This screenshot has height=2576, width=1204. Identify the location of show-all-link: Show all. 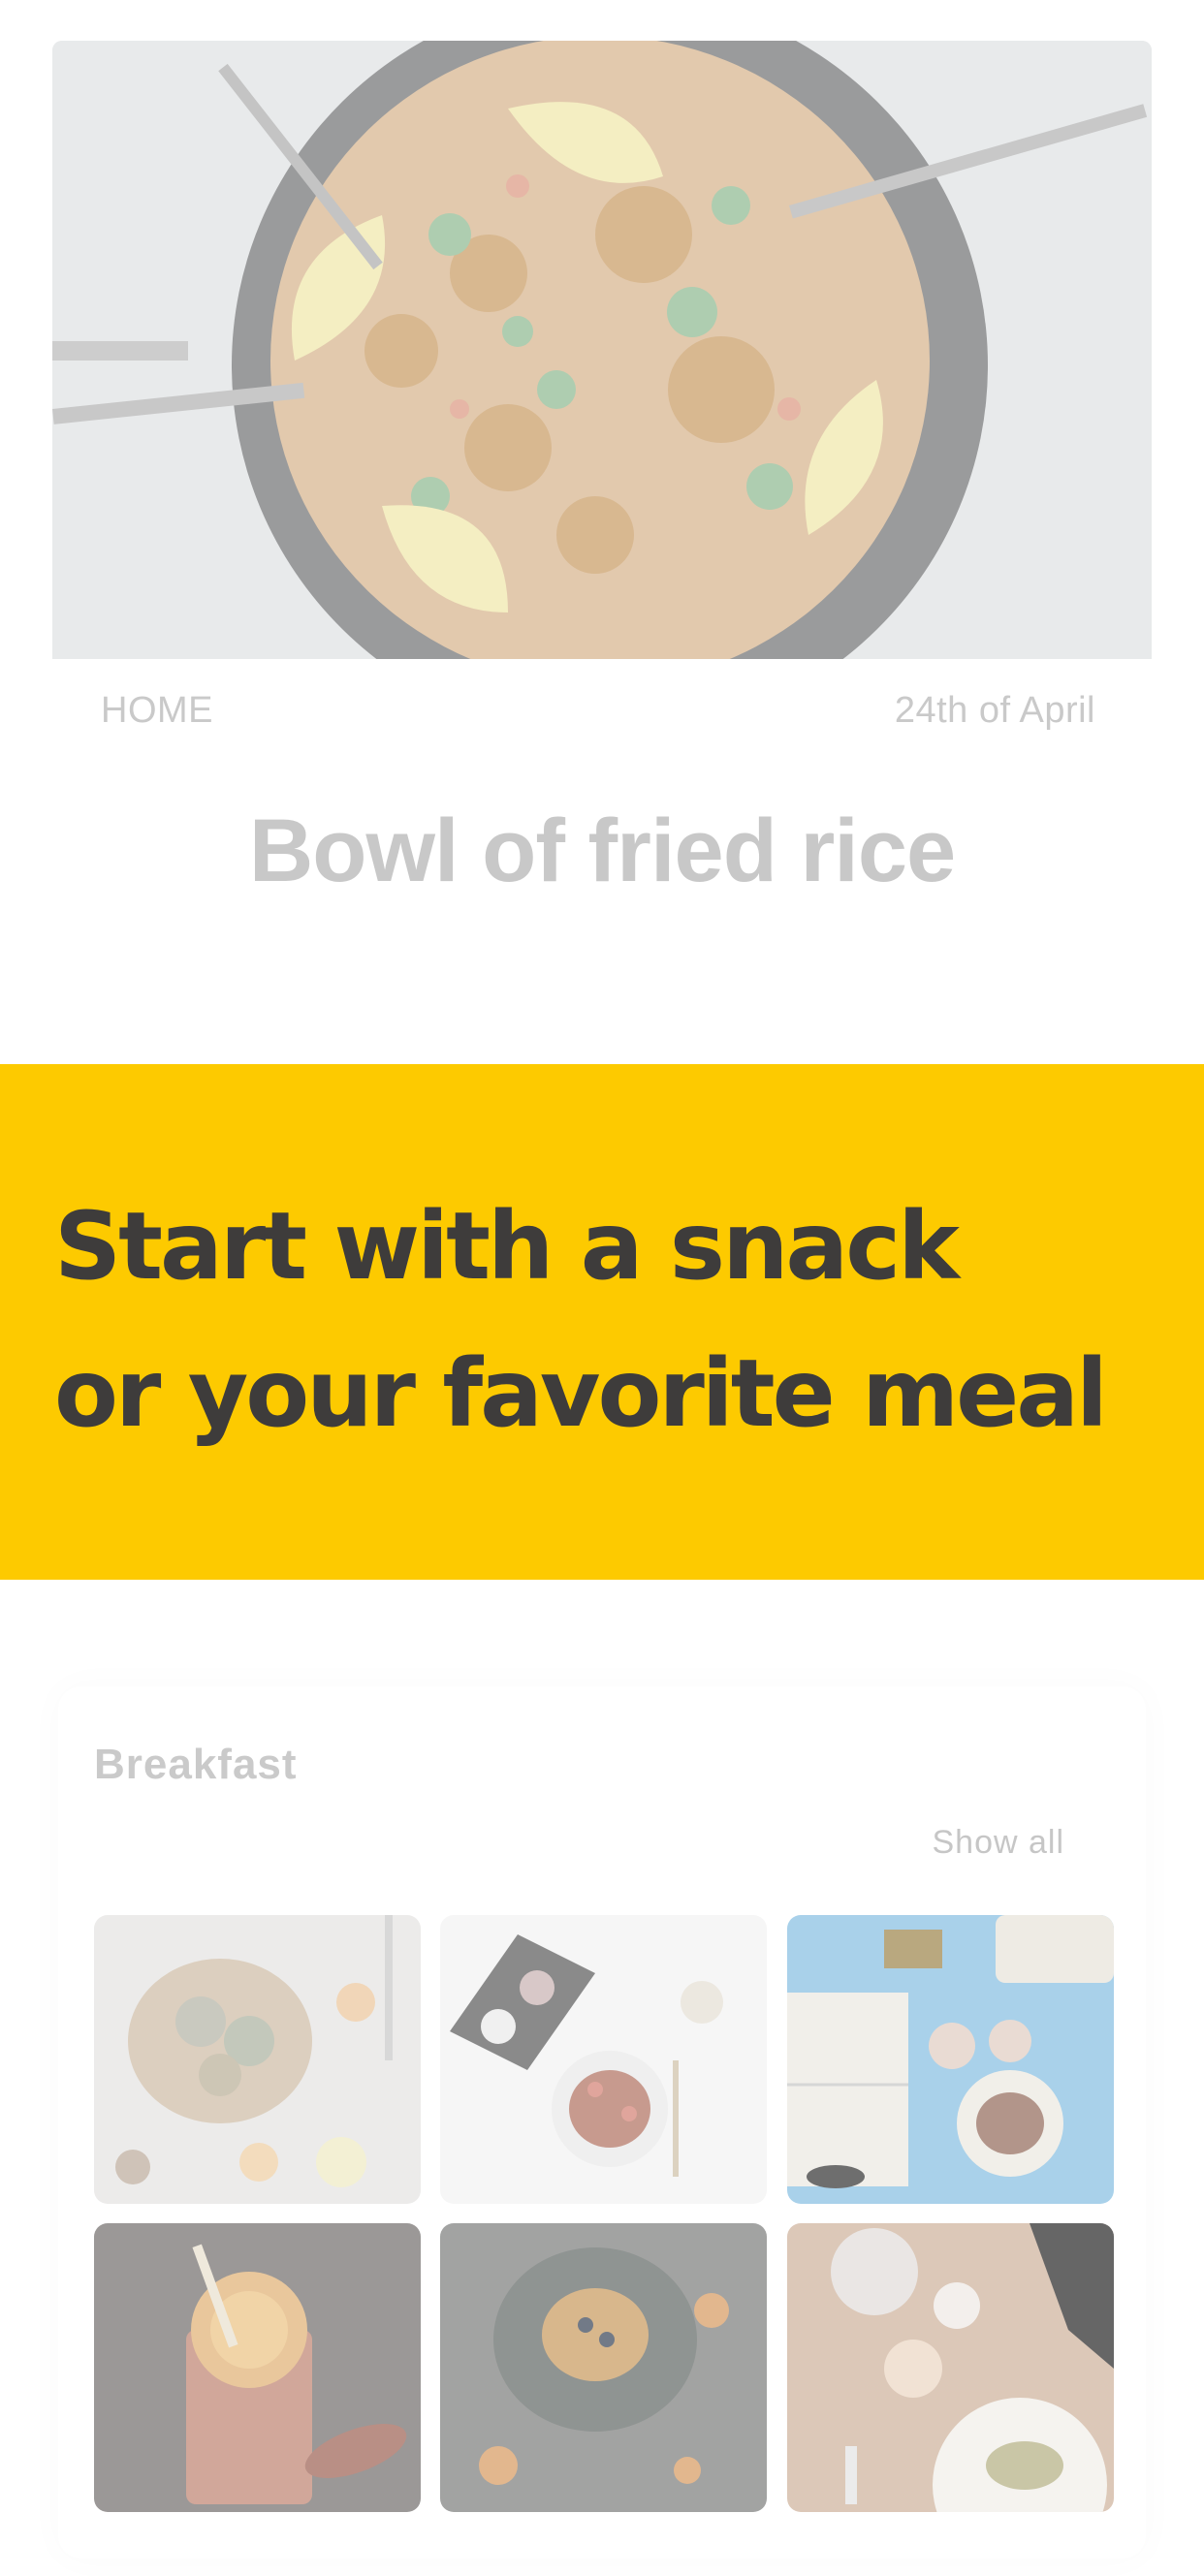
(998, 1843).